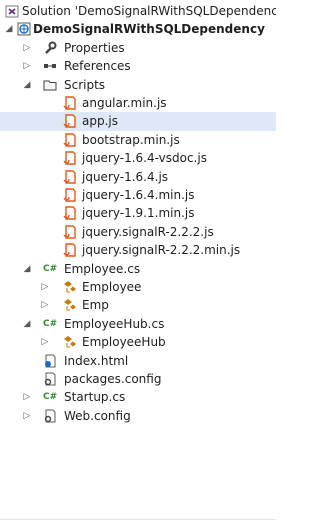 This screenshot has width=320, height=520. I want to click on script-file-item: jquery-1.6.4.min.js, so click(138, 195).